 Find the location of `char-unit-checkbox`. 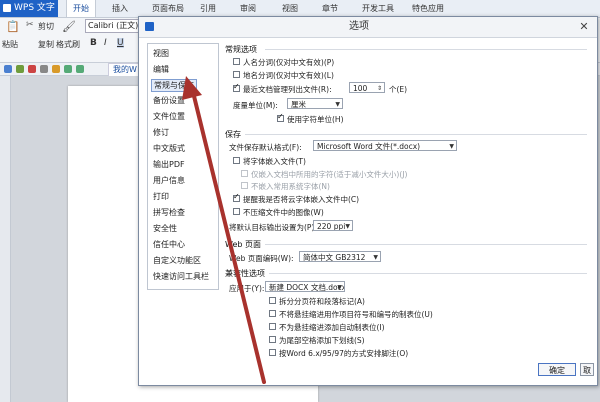

char-unit-checkbox is located at coordinates (280, 117).